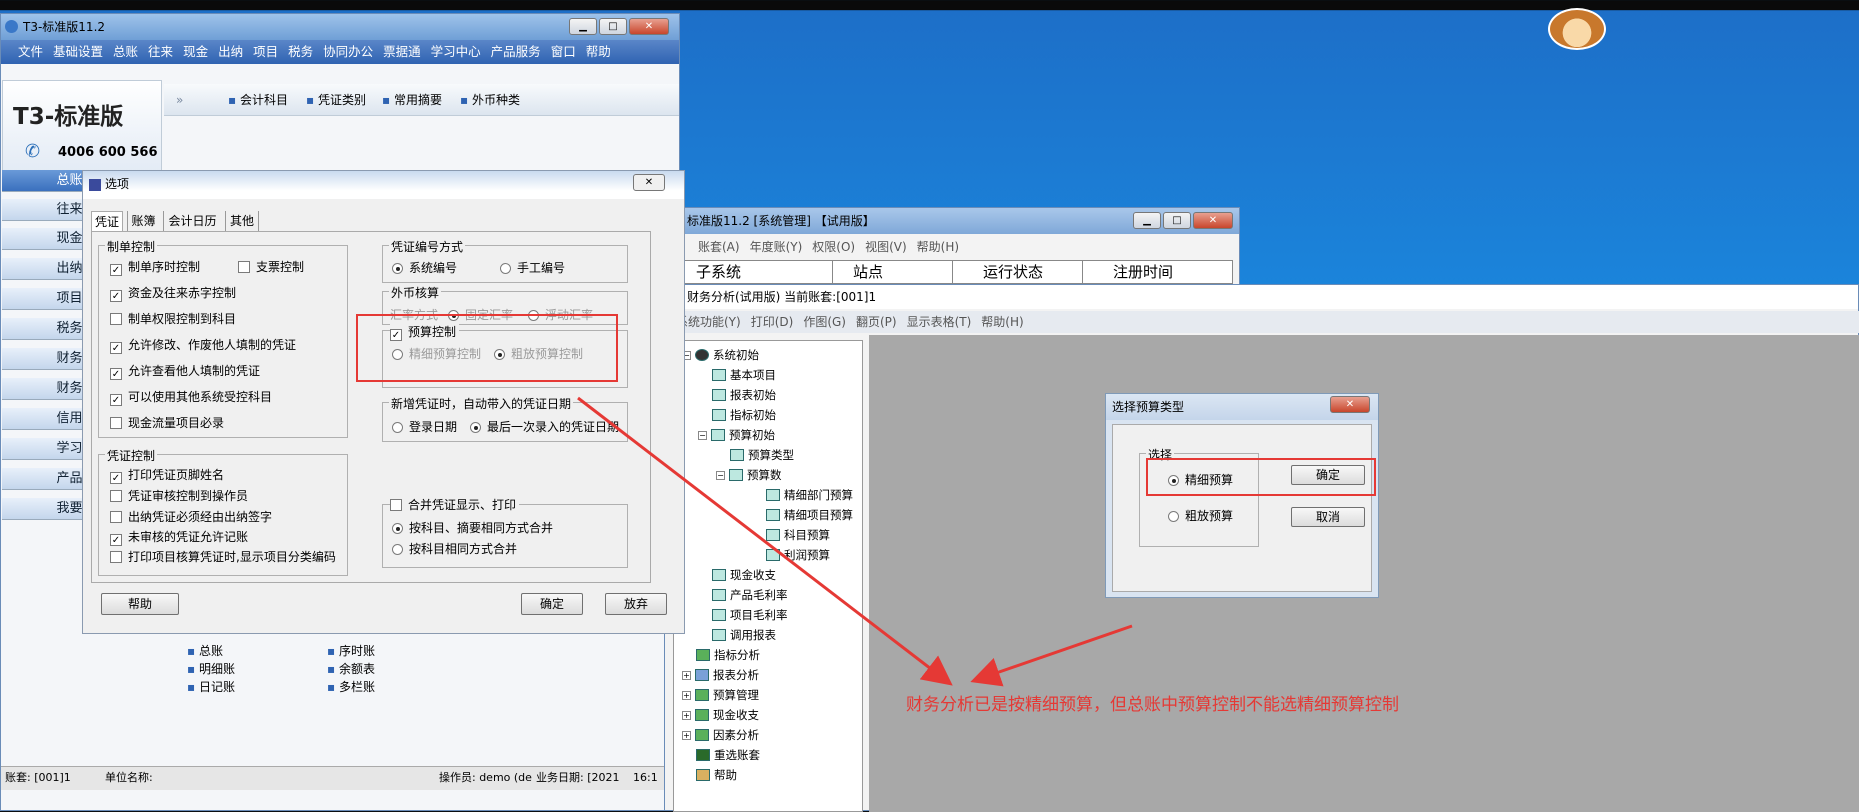 This screenshot has height=812, width=1859. I want to click on arrow-from-options, so click(765, 541).